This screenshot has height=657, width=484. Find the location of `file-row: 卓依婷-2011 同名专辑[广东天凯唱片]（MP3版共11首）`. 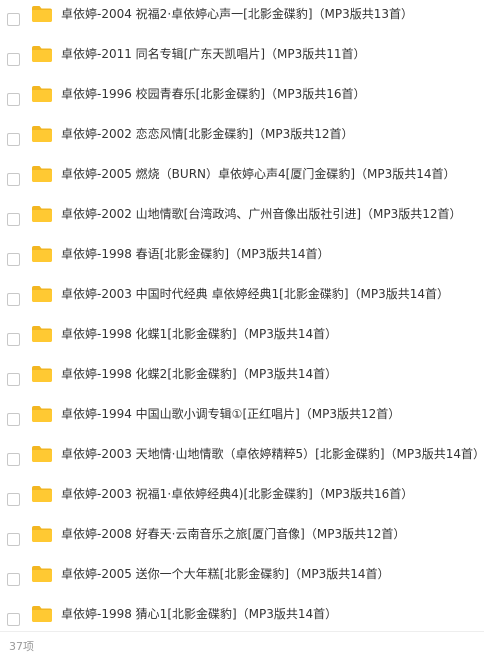

file-row: 卓依婷-2011 同名专辑[广东天凯唱片]（MP3版共11首） is located at coordinates (242, 60).